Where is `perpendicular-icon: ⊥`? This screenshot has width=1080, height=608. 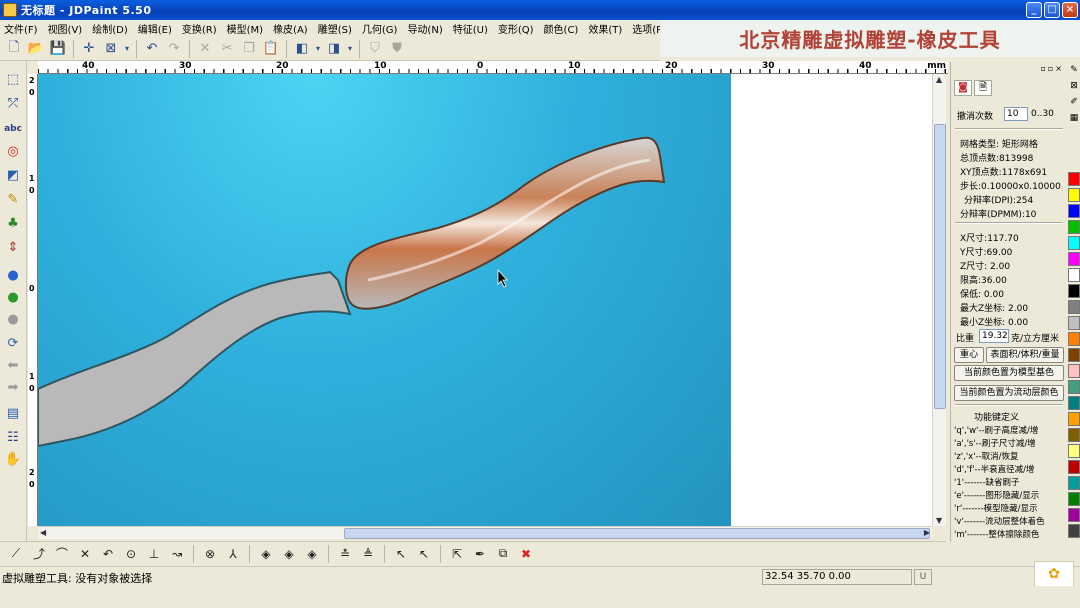 perpendicular-icon: ⊥ is located at coordinates (154, 554).